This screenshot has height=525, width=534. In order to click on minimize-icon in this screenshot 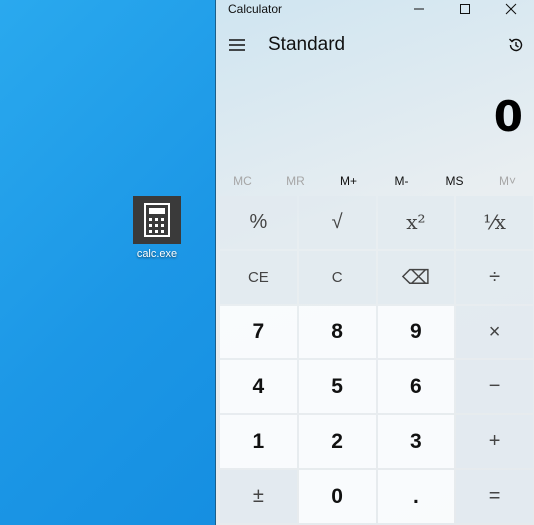, I will do `click(419, 9)`.